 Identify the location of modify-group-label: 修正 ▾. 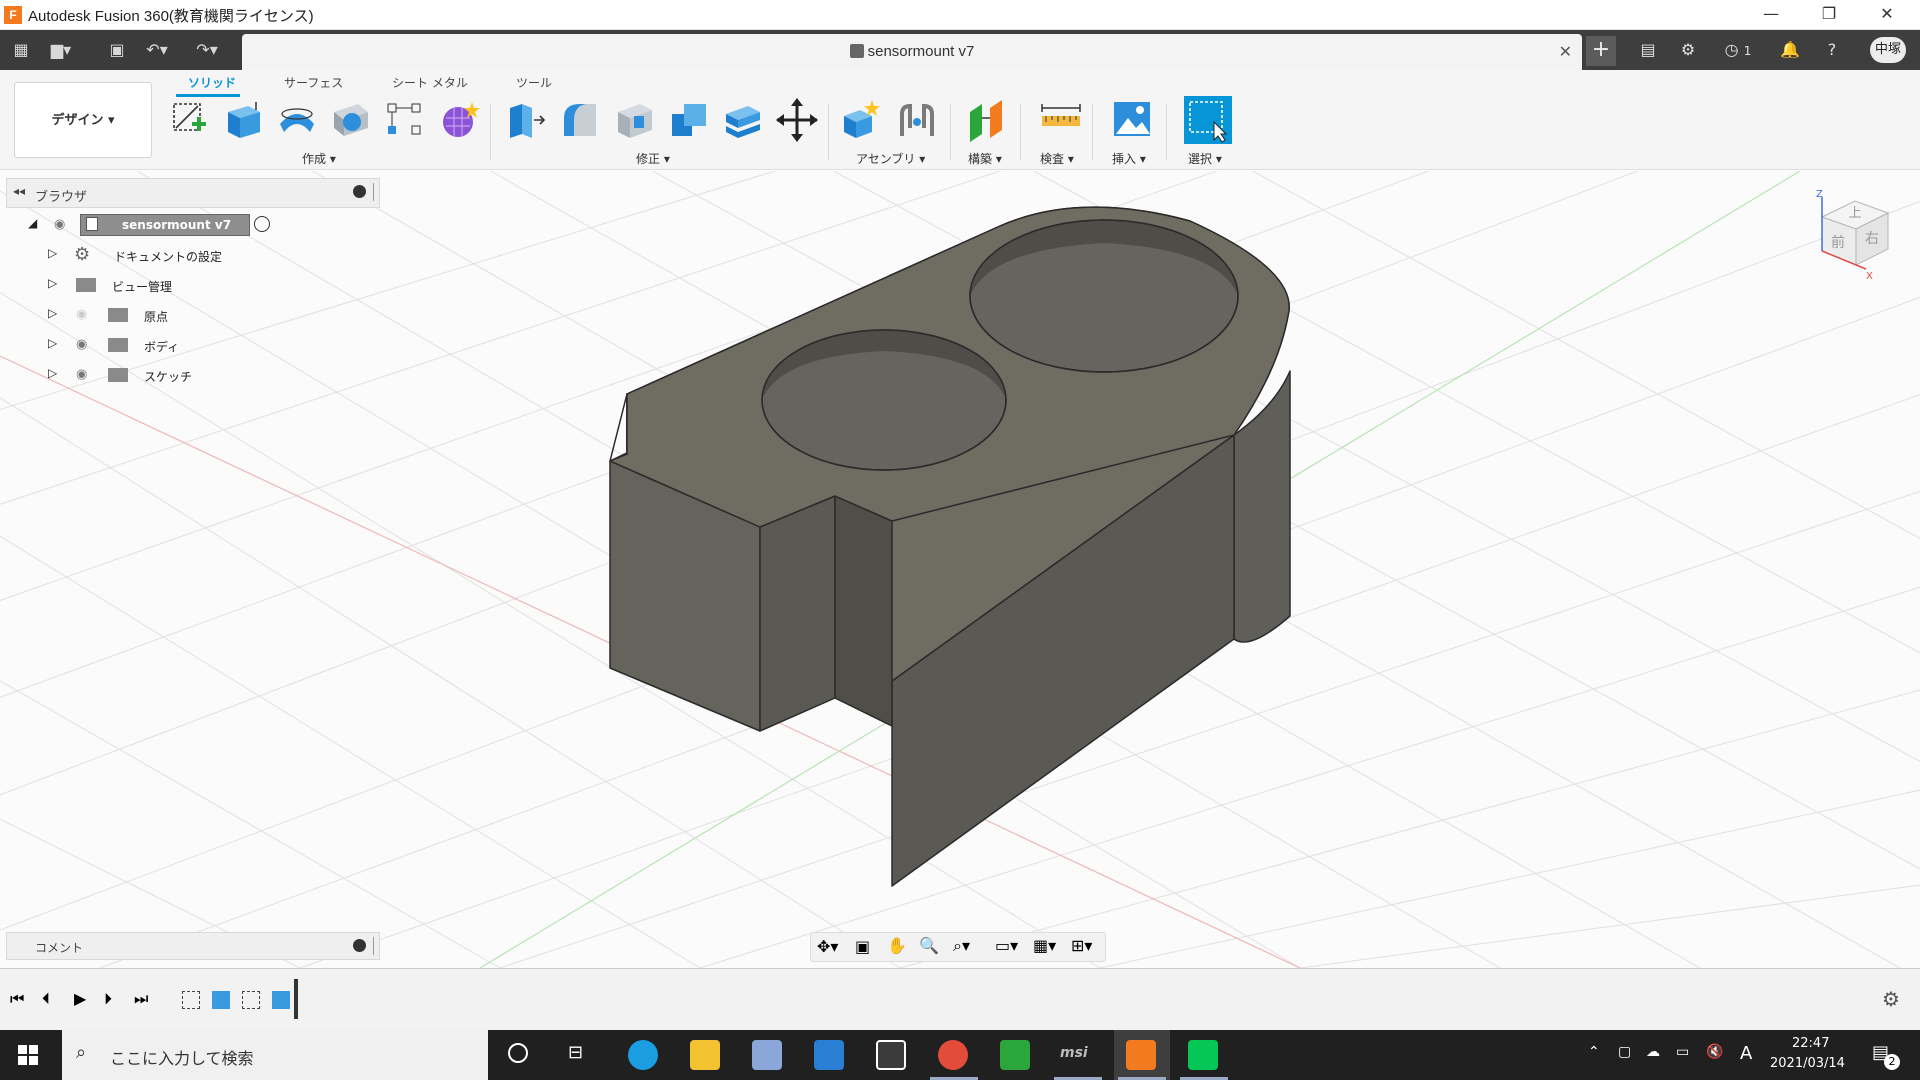
(653, 158).